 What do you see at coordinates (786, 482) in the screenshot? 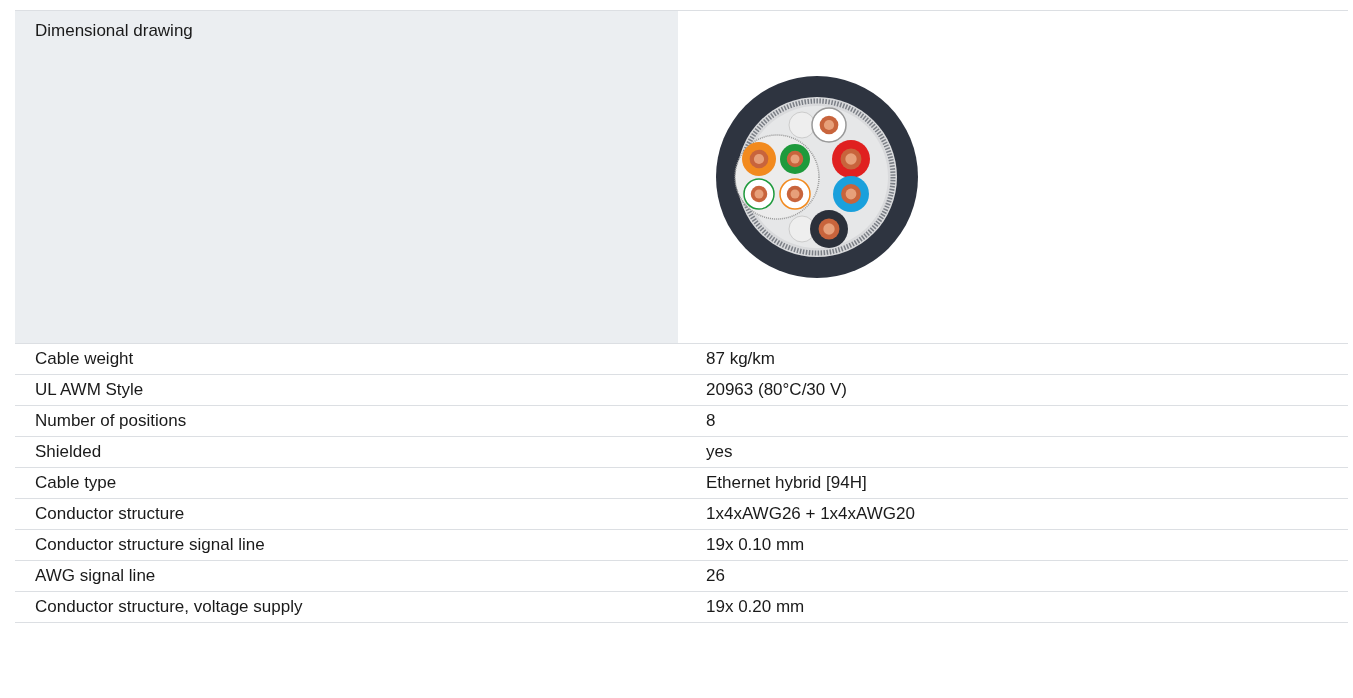
I see `row-value: Ethernet hybrid [94H]` at bounding box center [786, 482].